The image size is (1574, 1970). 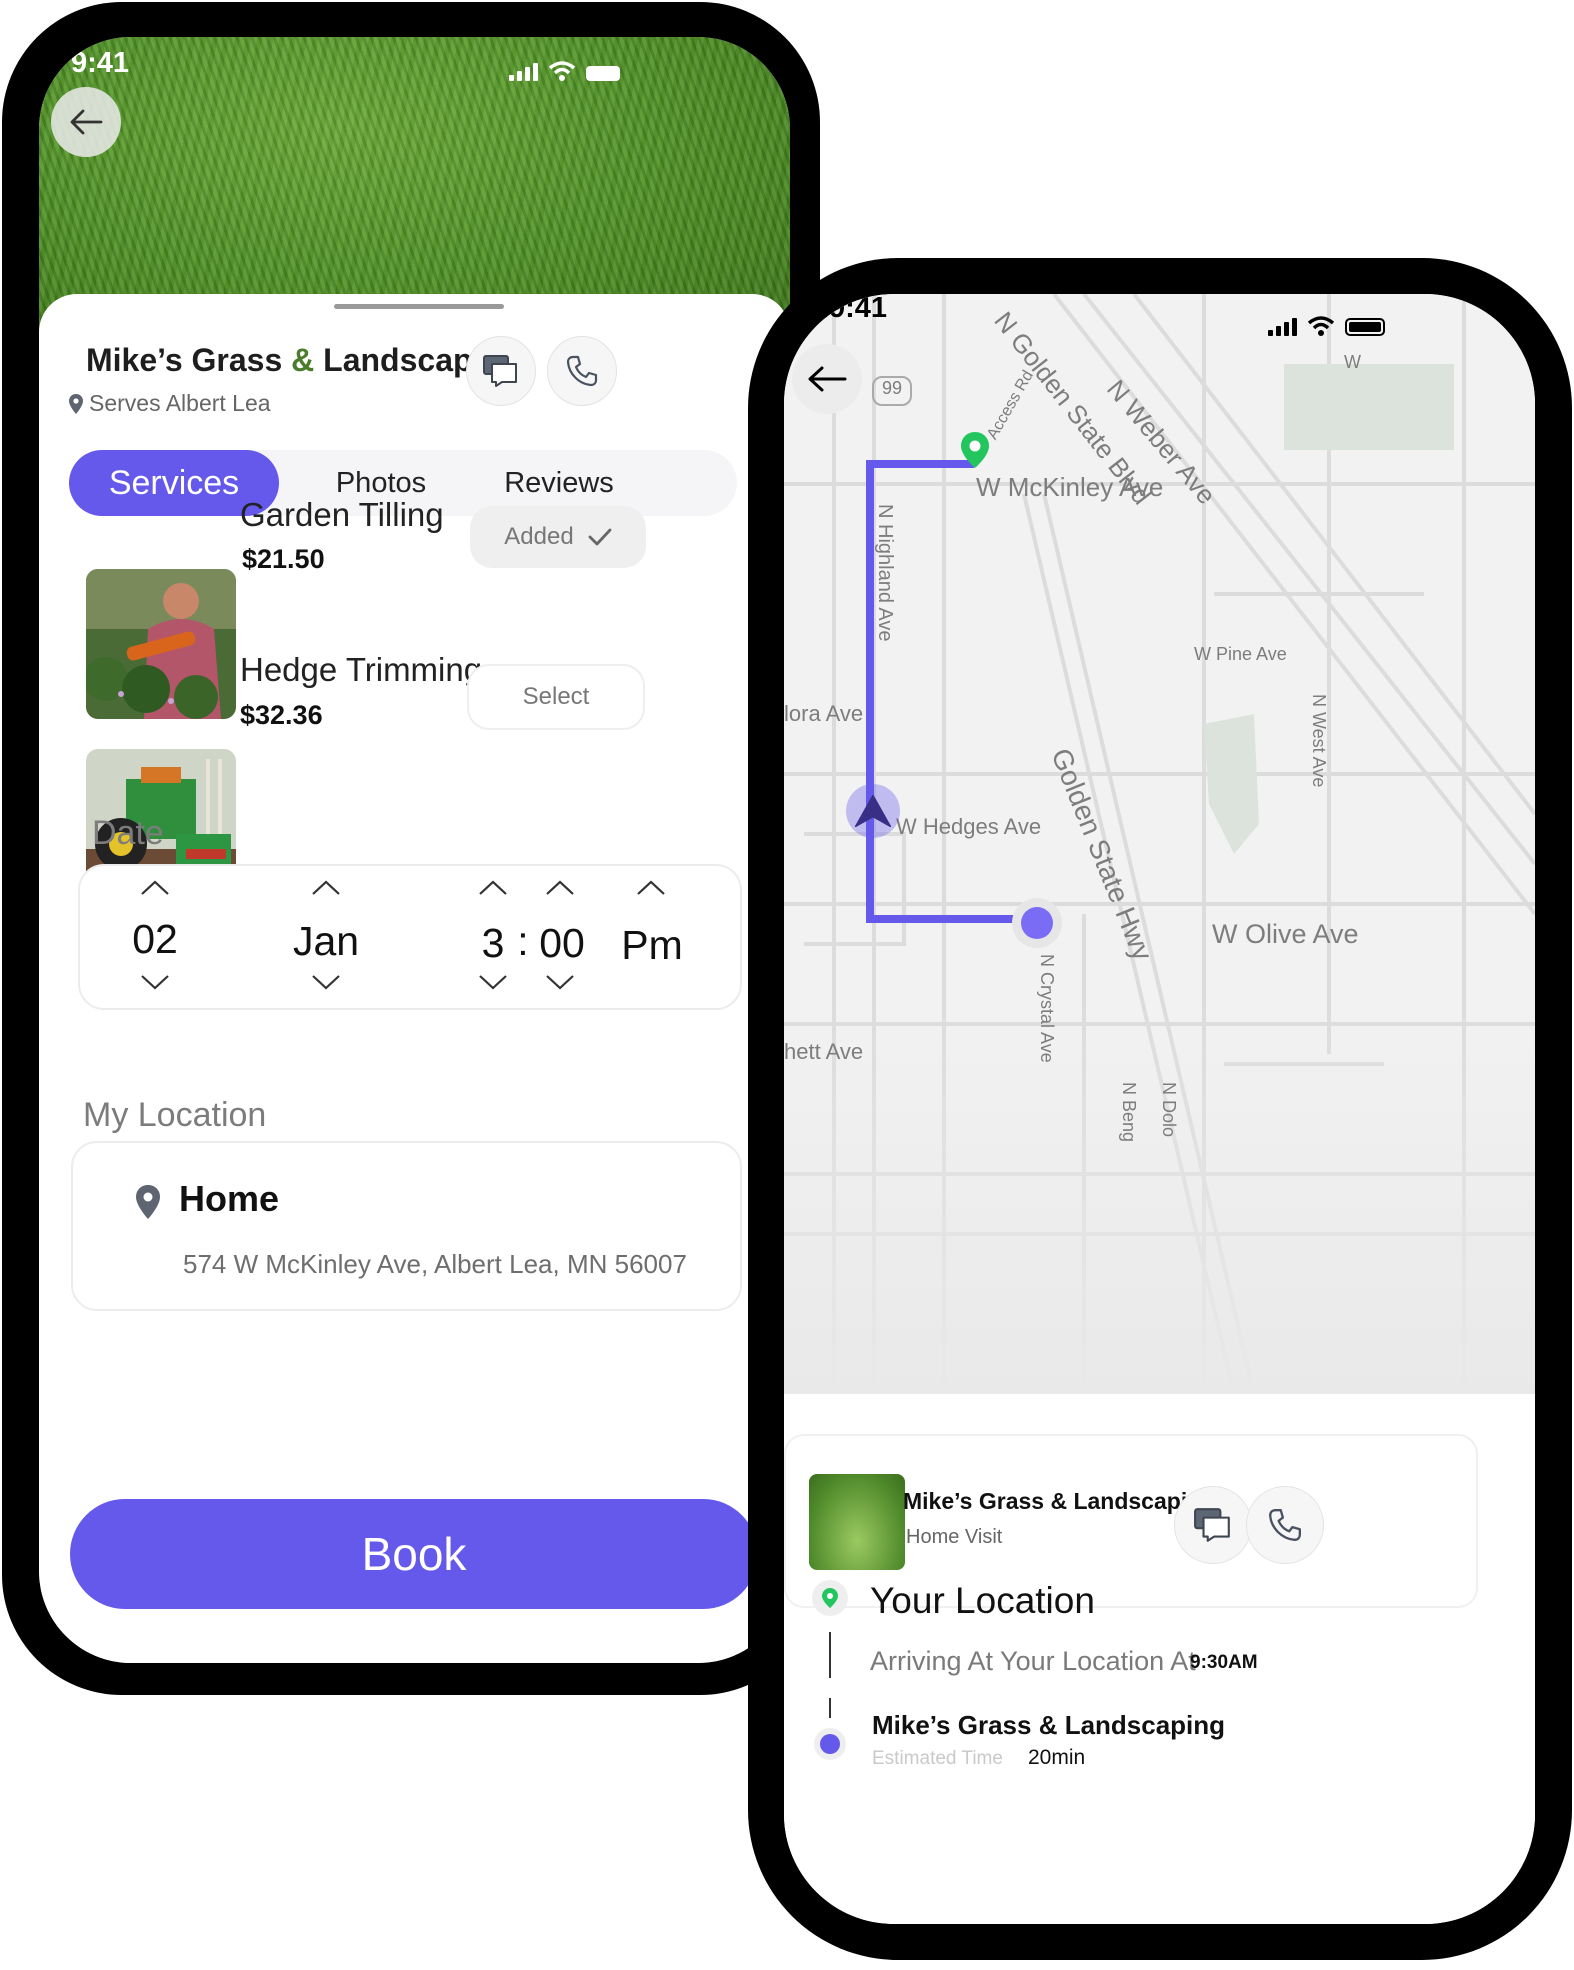 What do you see at coordinates (603, 73) in the screenshot?
I see `battery-icon` at bounding box center [603, 73].